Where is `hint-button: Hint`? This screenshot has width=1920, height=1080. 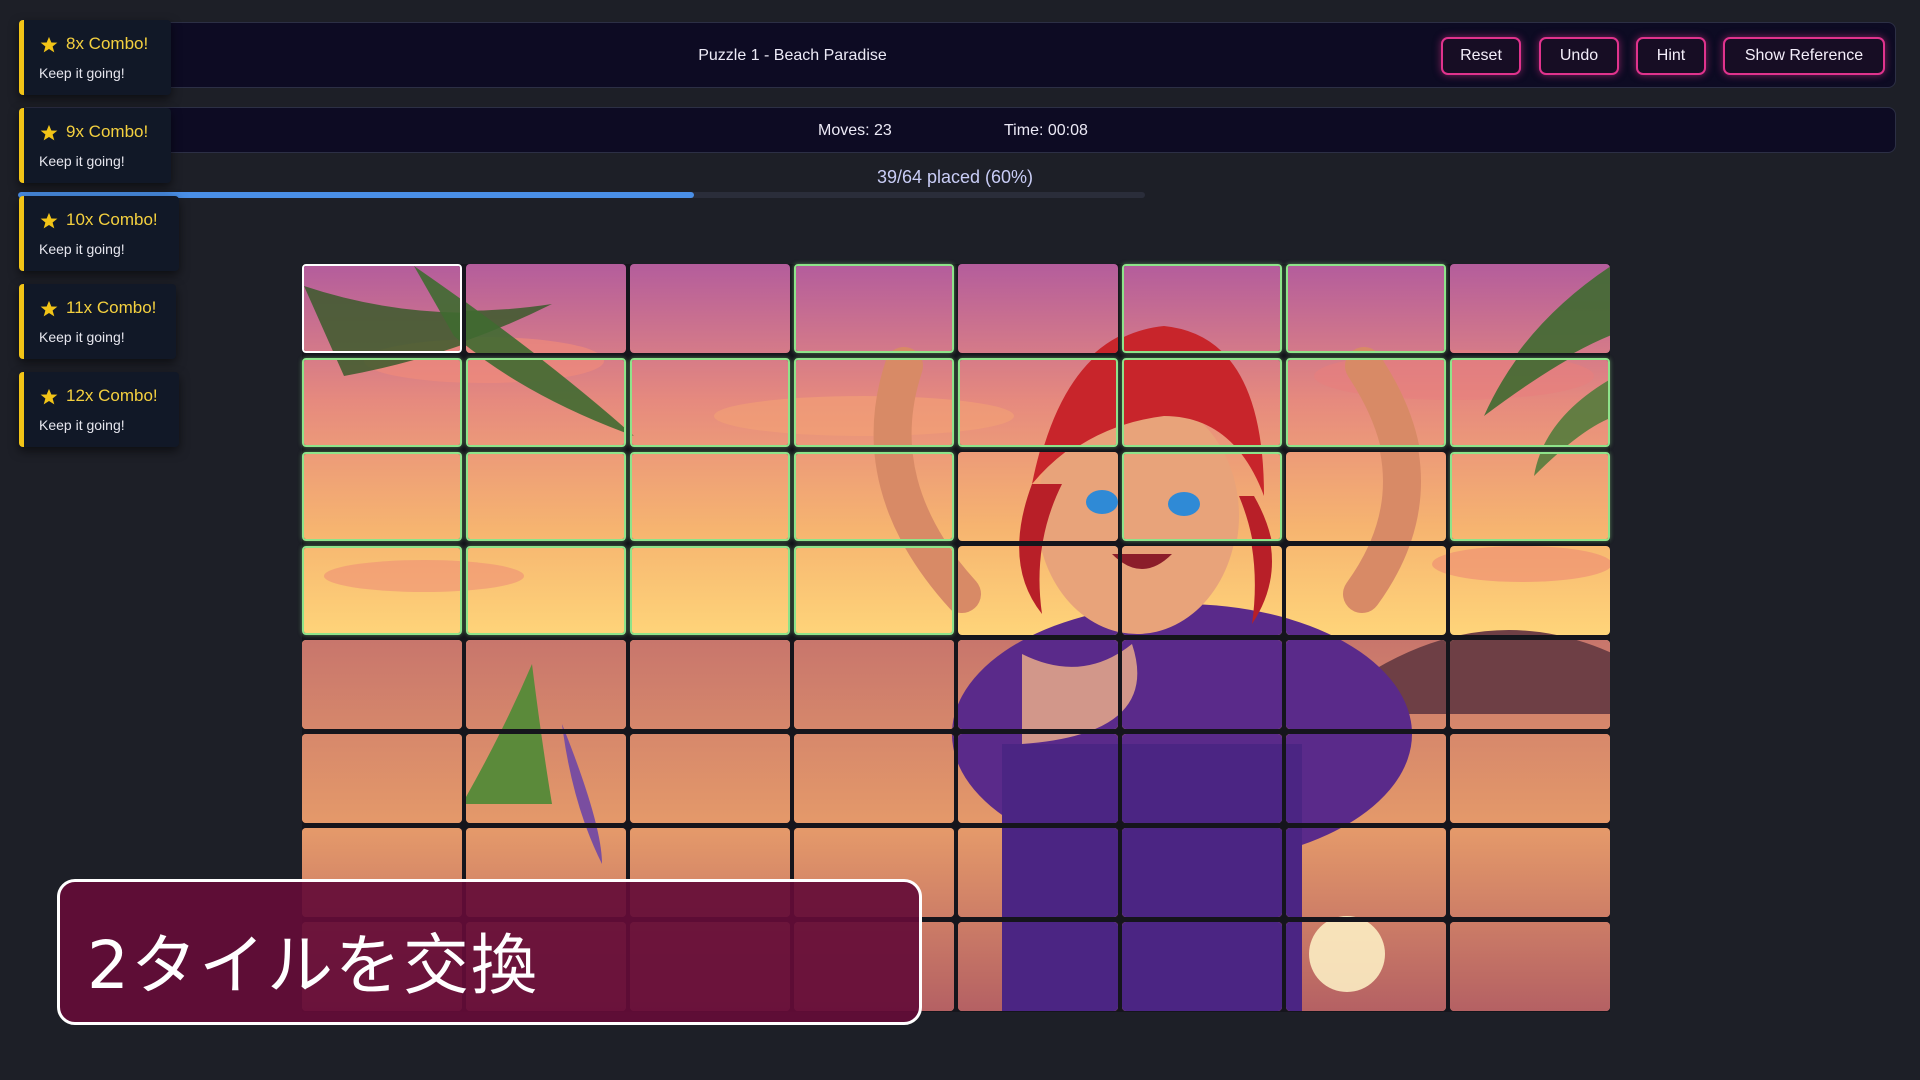 hint-button: Hint is located at coordinates (1671, 56).